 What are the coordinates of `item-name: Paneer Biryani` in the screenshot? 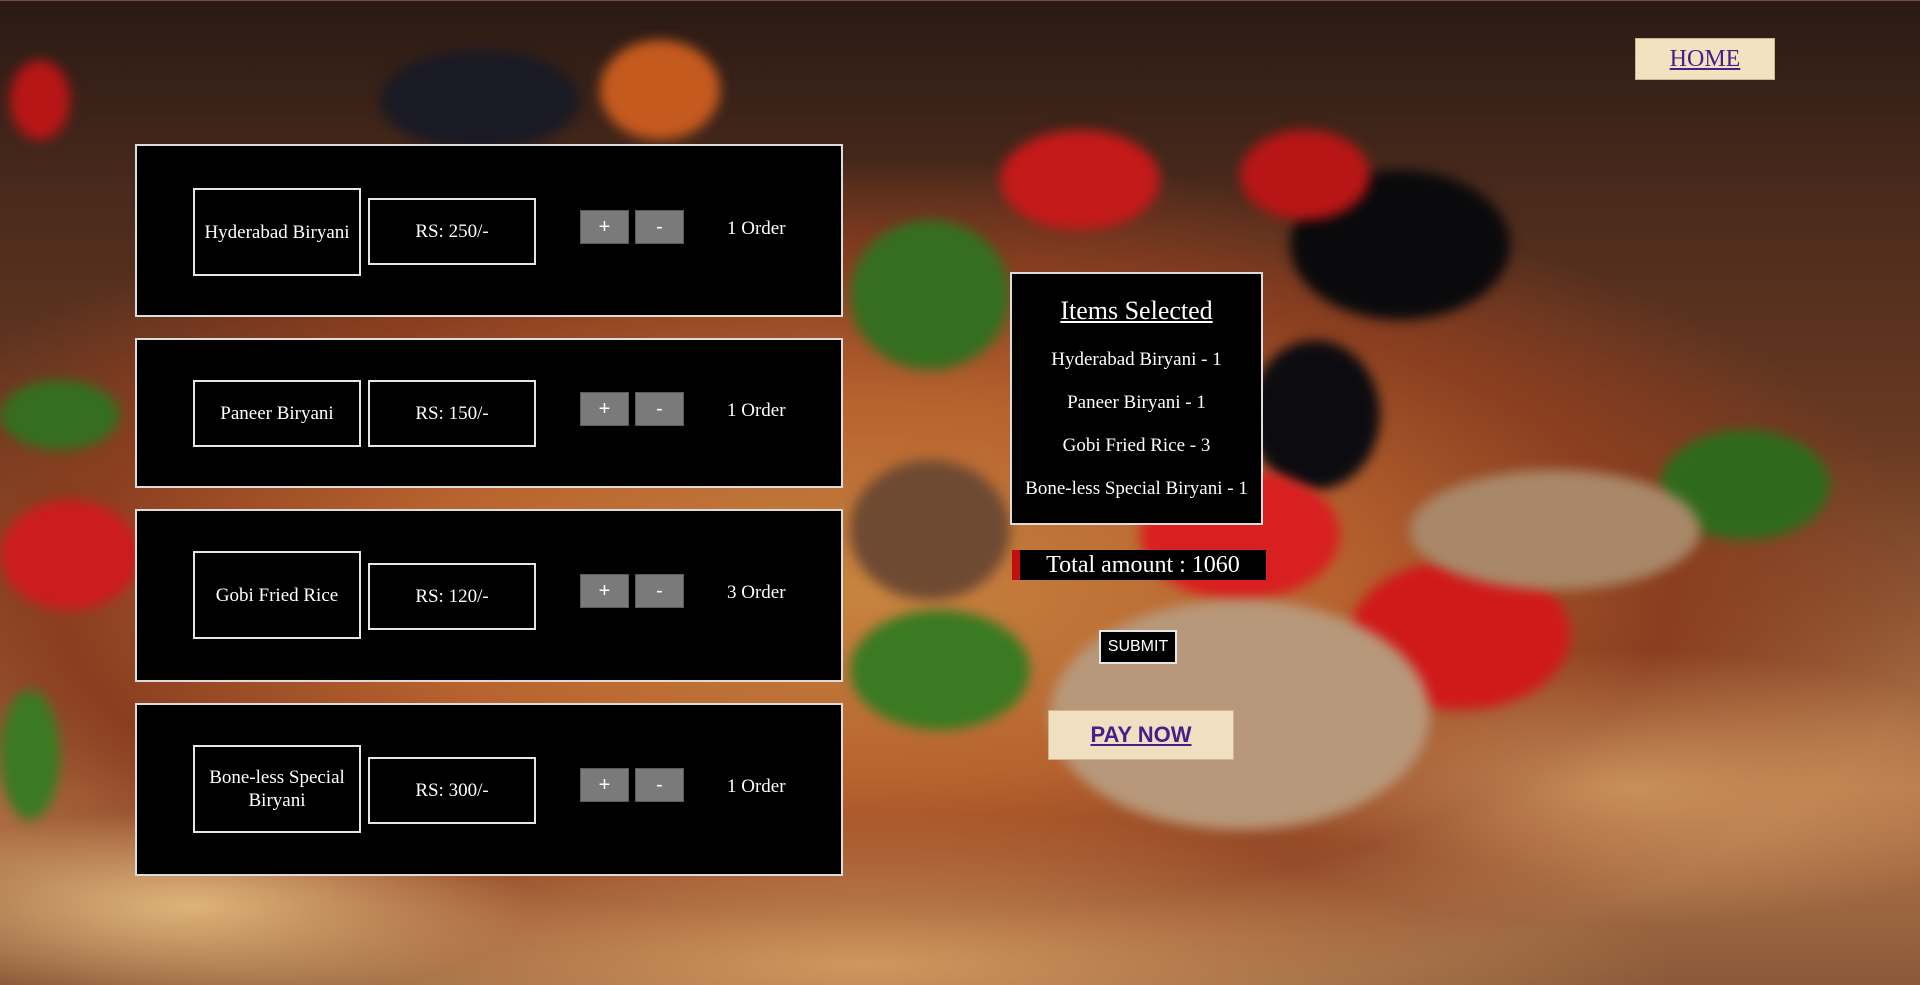 It's located at (277, 413).